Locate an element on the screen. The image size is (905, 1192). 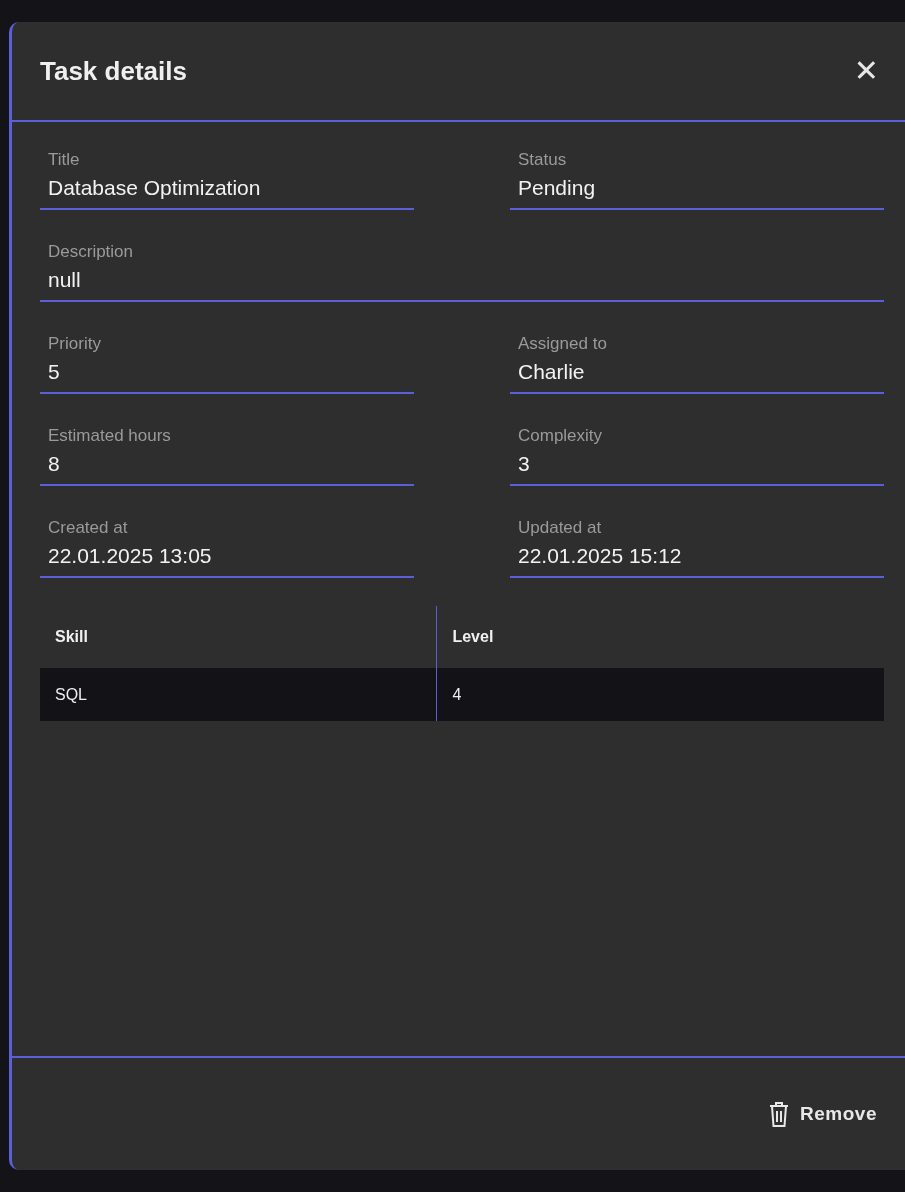
field-label: Created at is located at coordinates (88, 528).